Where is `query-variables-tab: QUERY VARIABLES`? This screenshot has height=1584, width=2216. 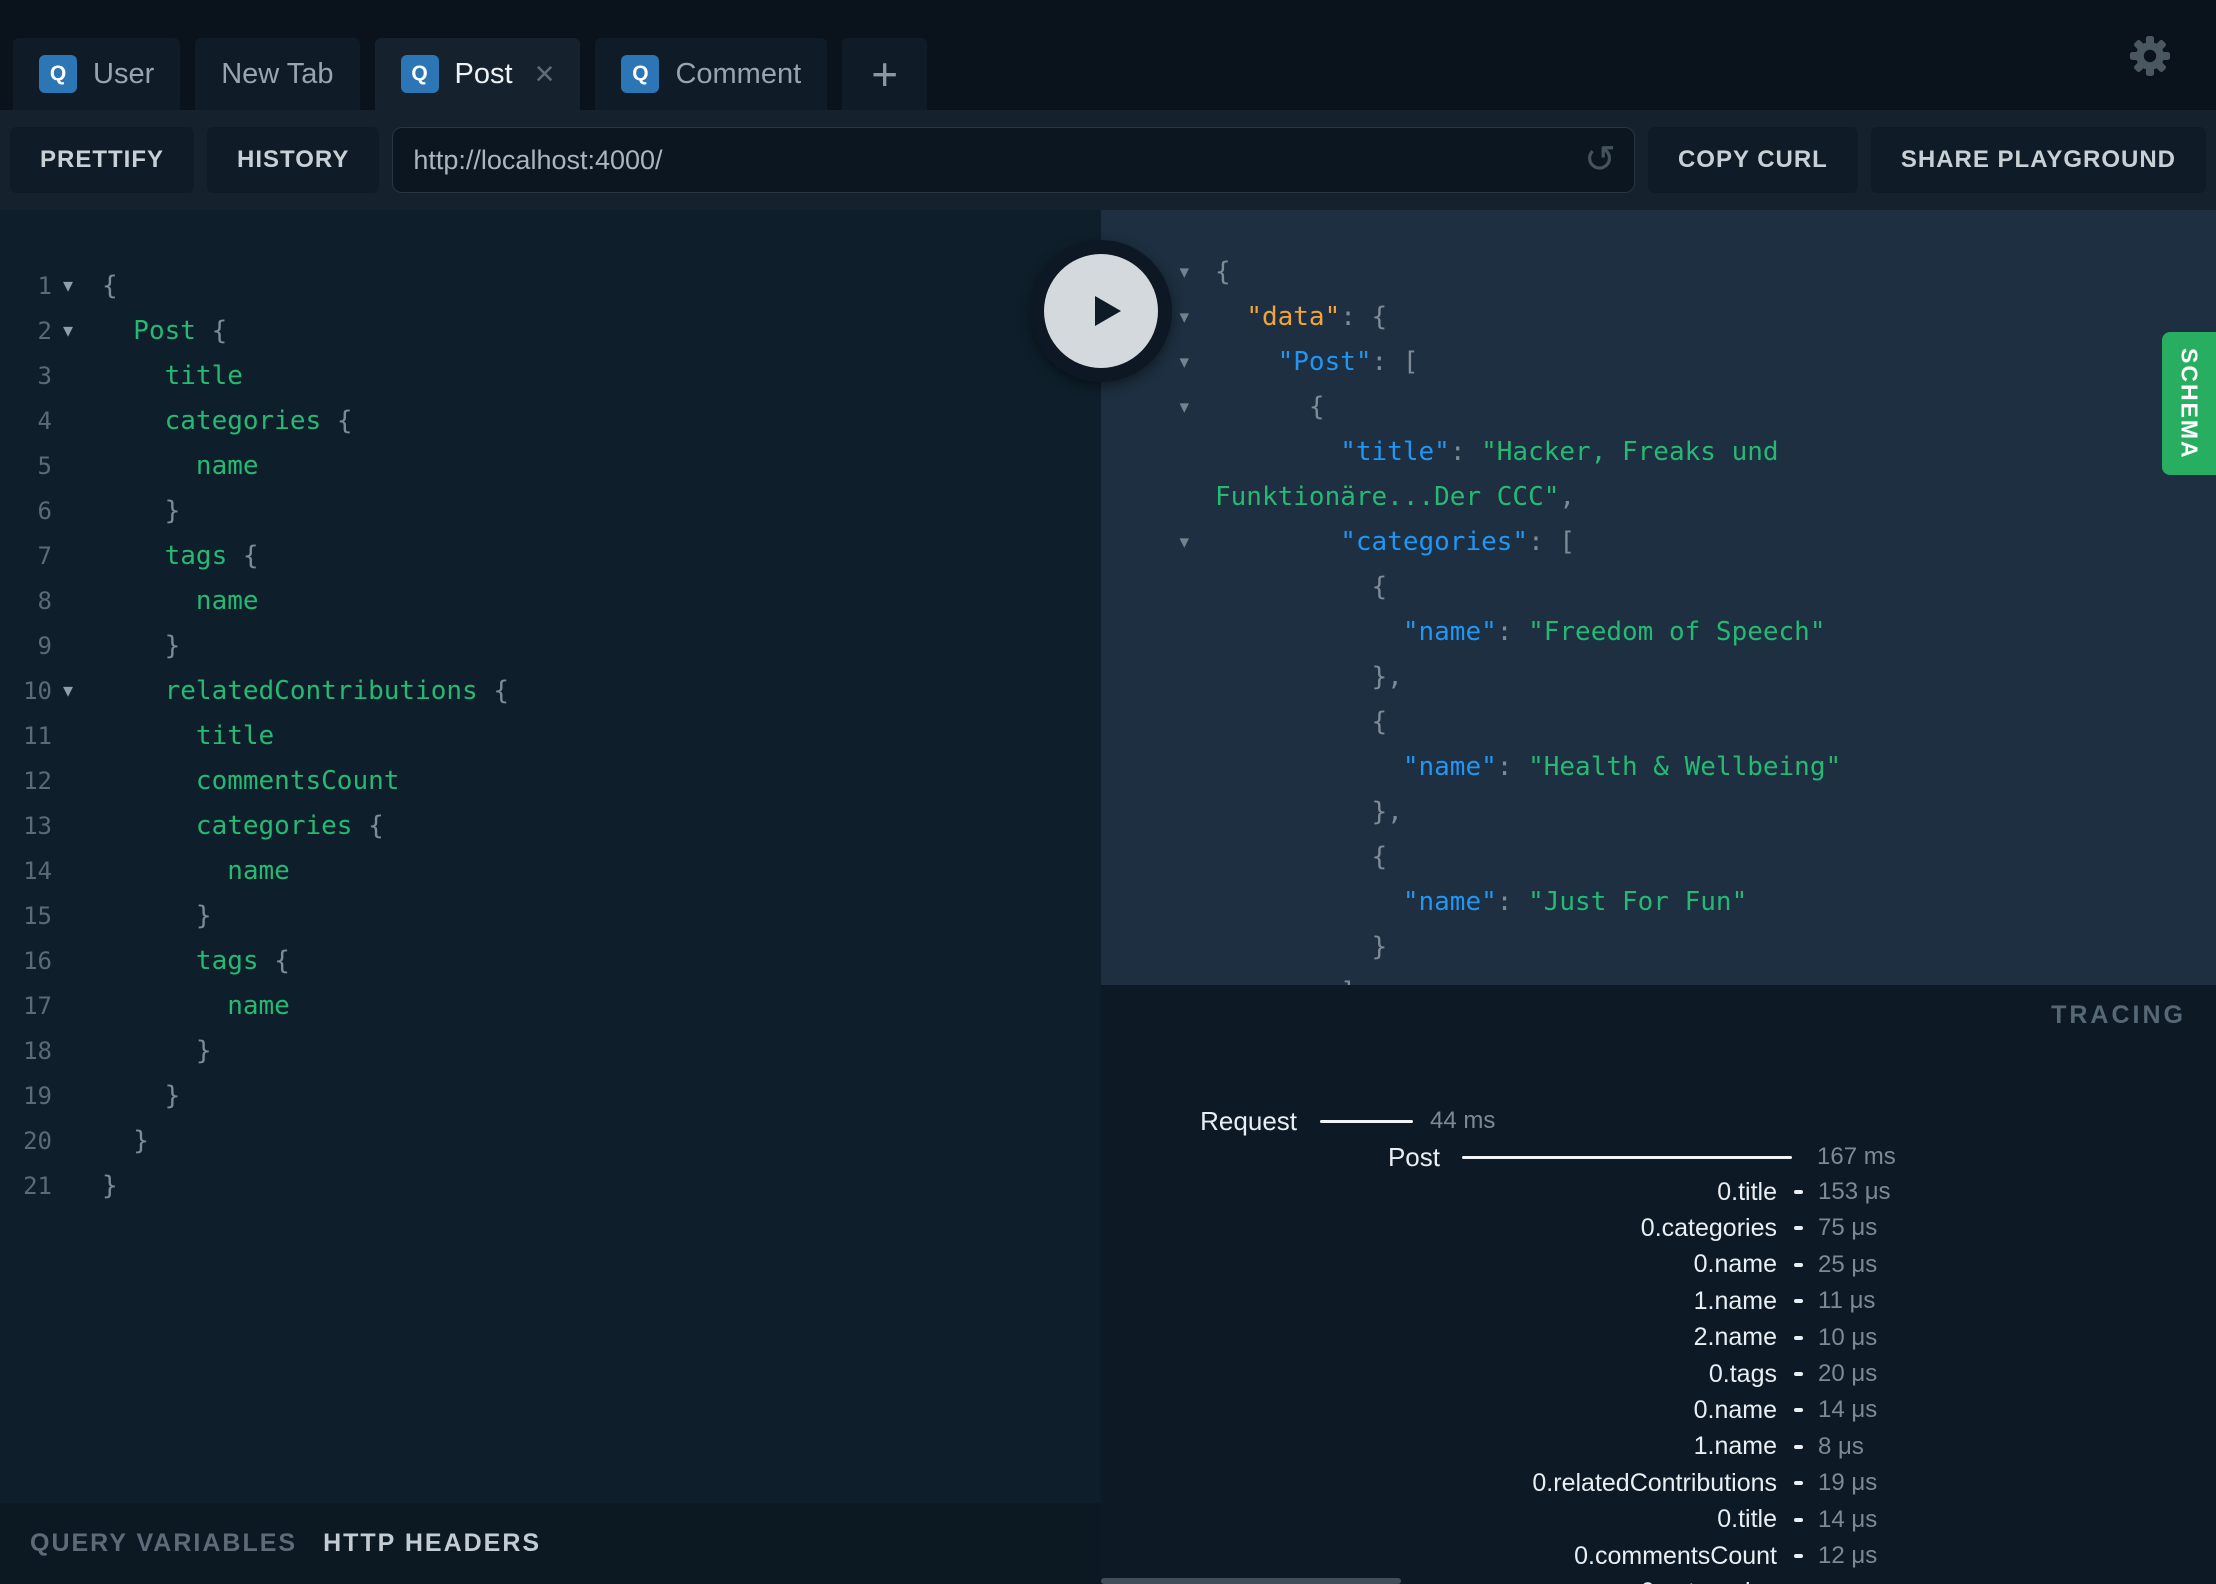
query-variables-tab: QUERY VARIABLES is located at coordinates (163, 1543).